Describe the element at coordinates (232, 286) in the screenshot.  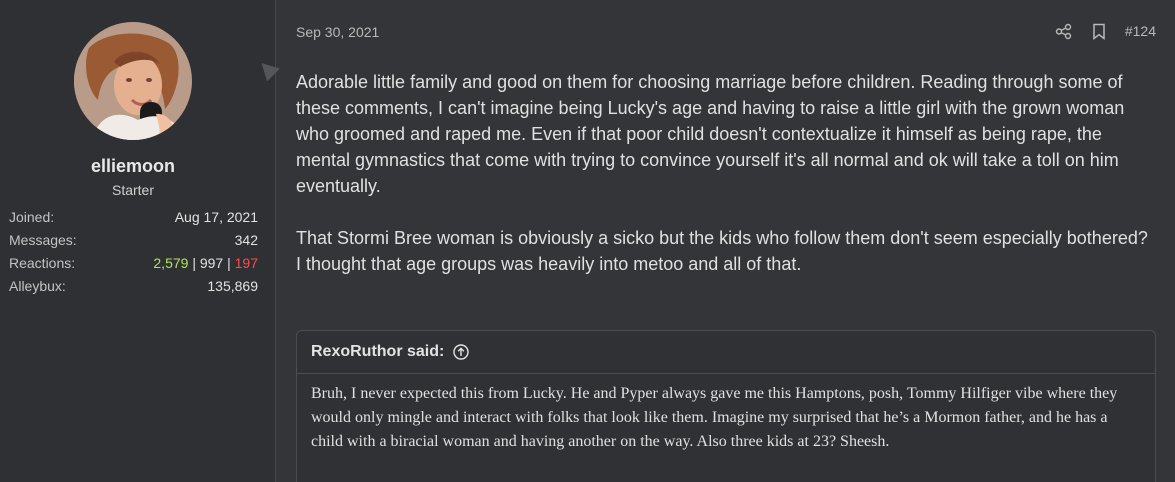
I see `stat-value-alleybux: 135,869` at that location.